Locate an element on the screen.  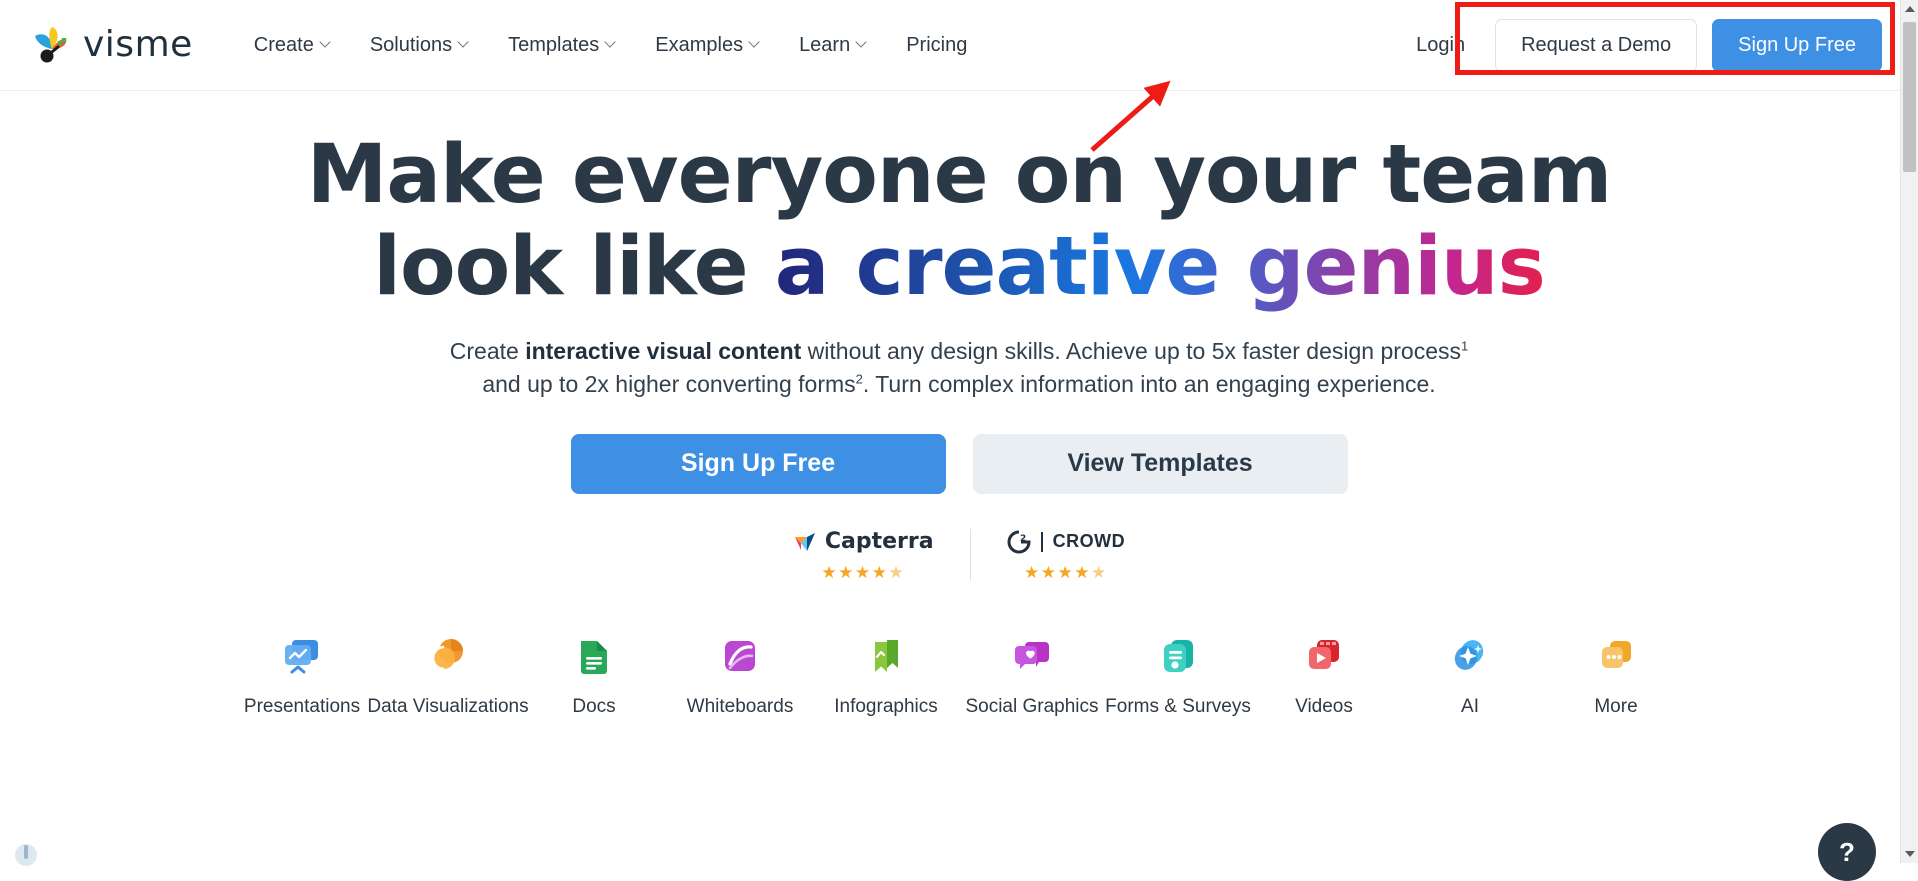
nav-item-create: Create is located at coordinates (293, 45).